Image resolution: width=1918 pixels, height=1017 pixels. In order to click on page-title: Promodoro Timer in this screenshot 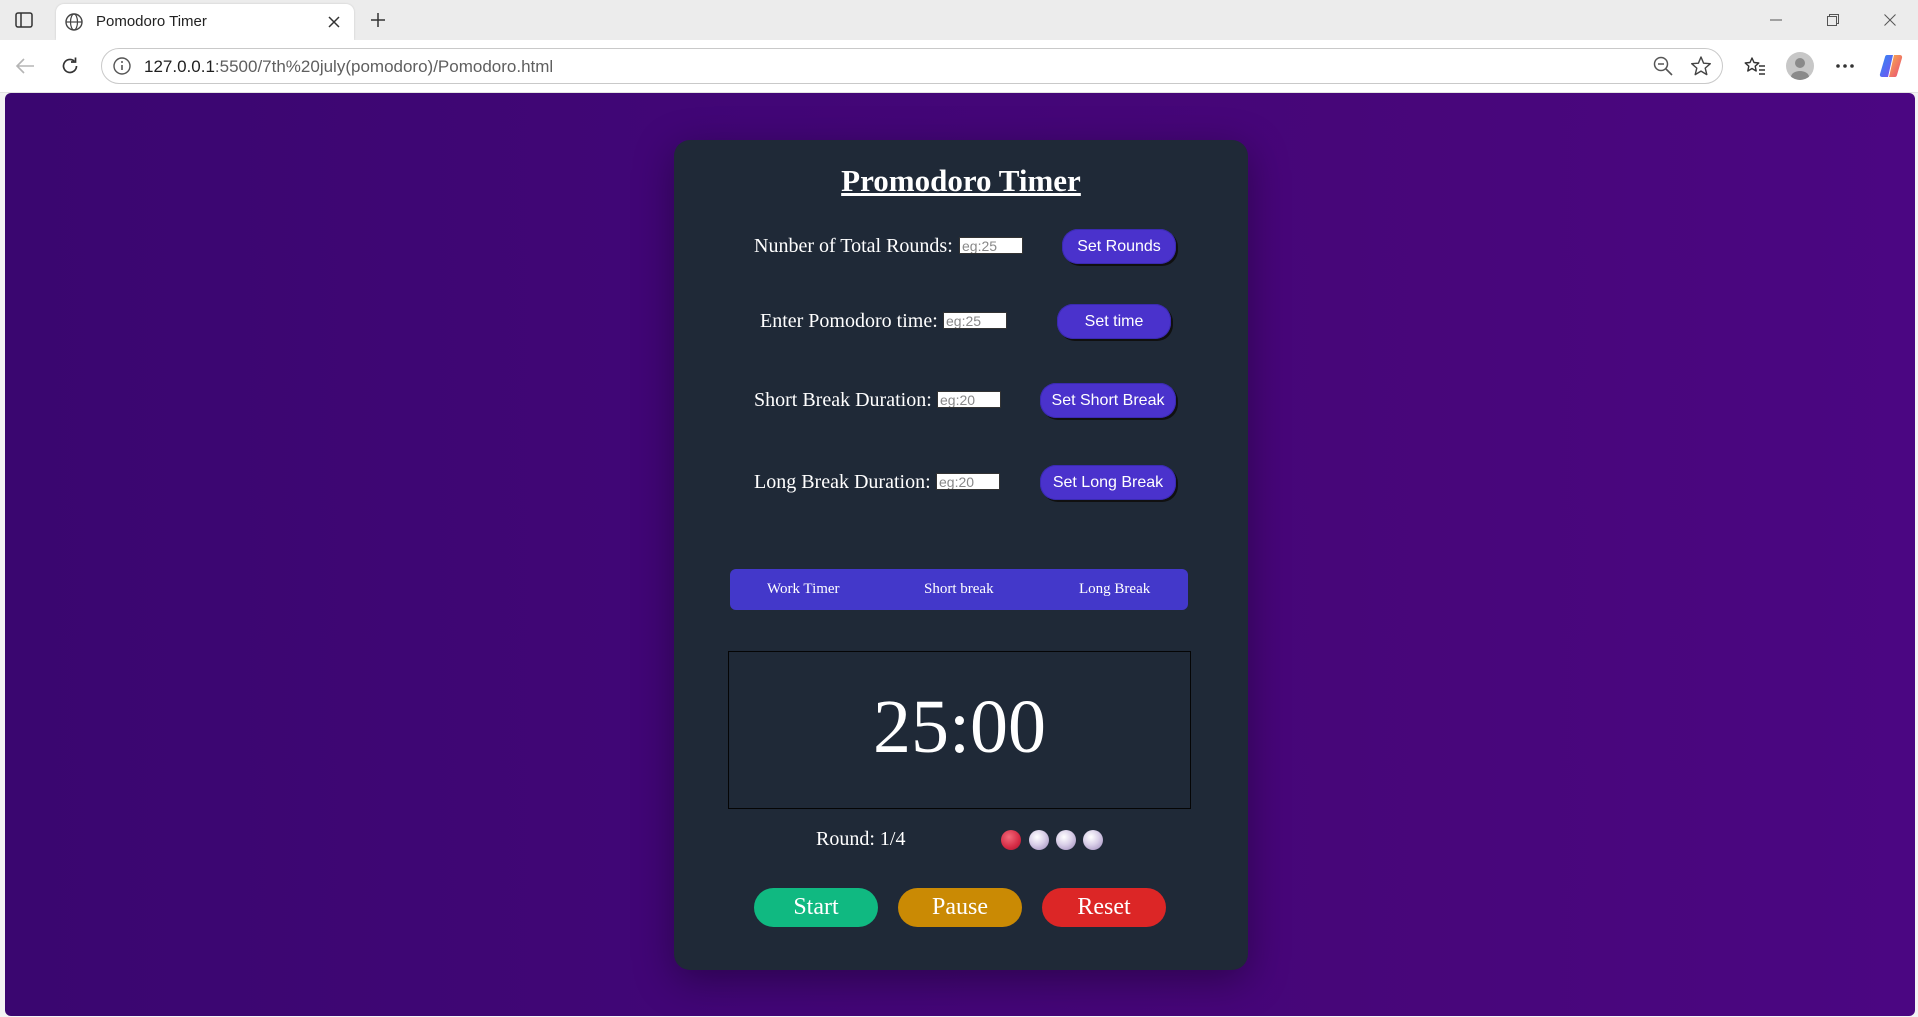, I will do `click(961, 180)`.